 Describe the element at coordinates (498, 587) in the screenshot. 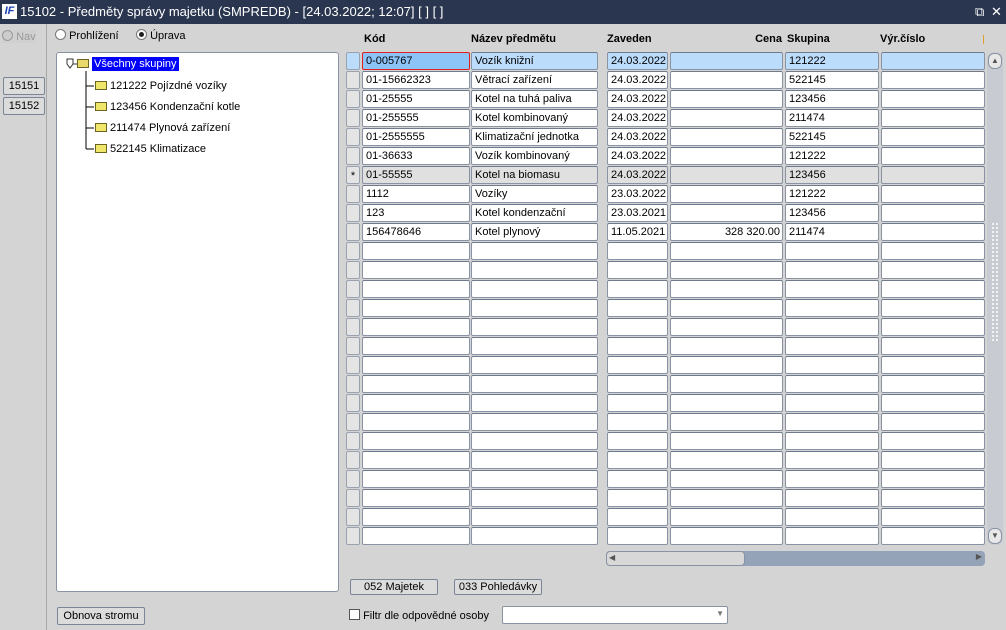

I see `pohledavky-button: 033 Pohledávky` at that location.